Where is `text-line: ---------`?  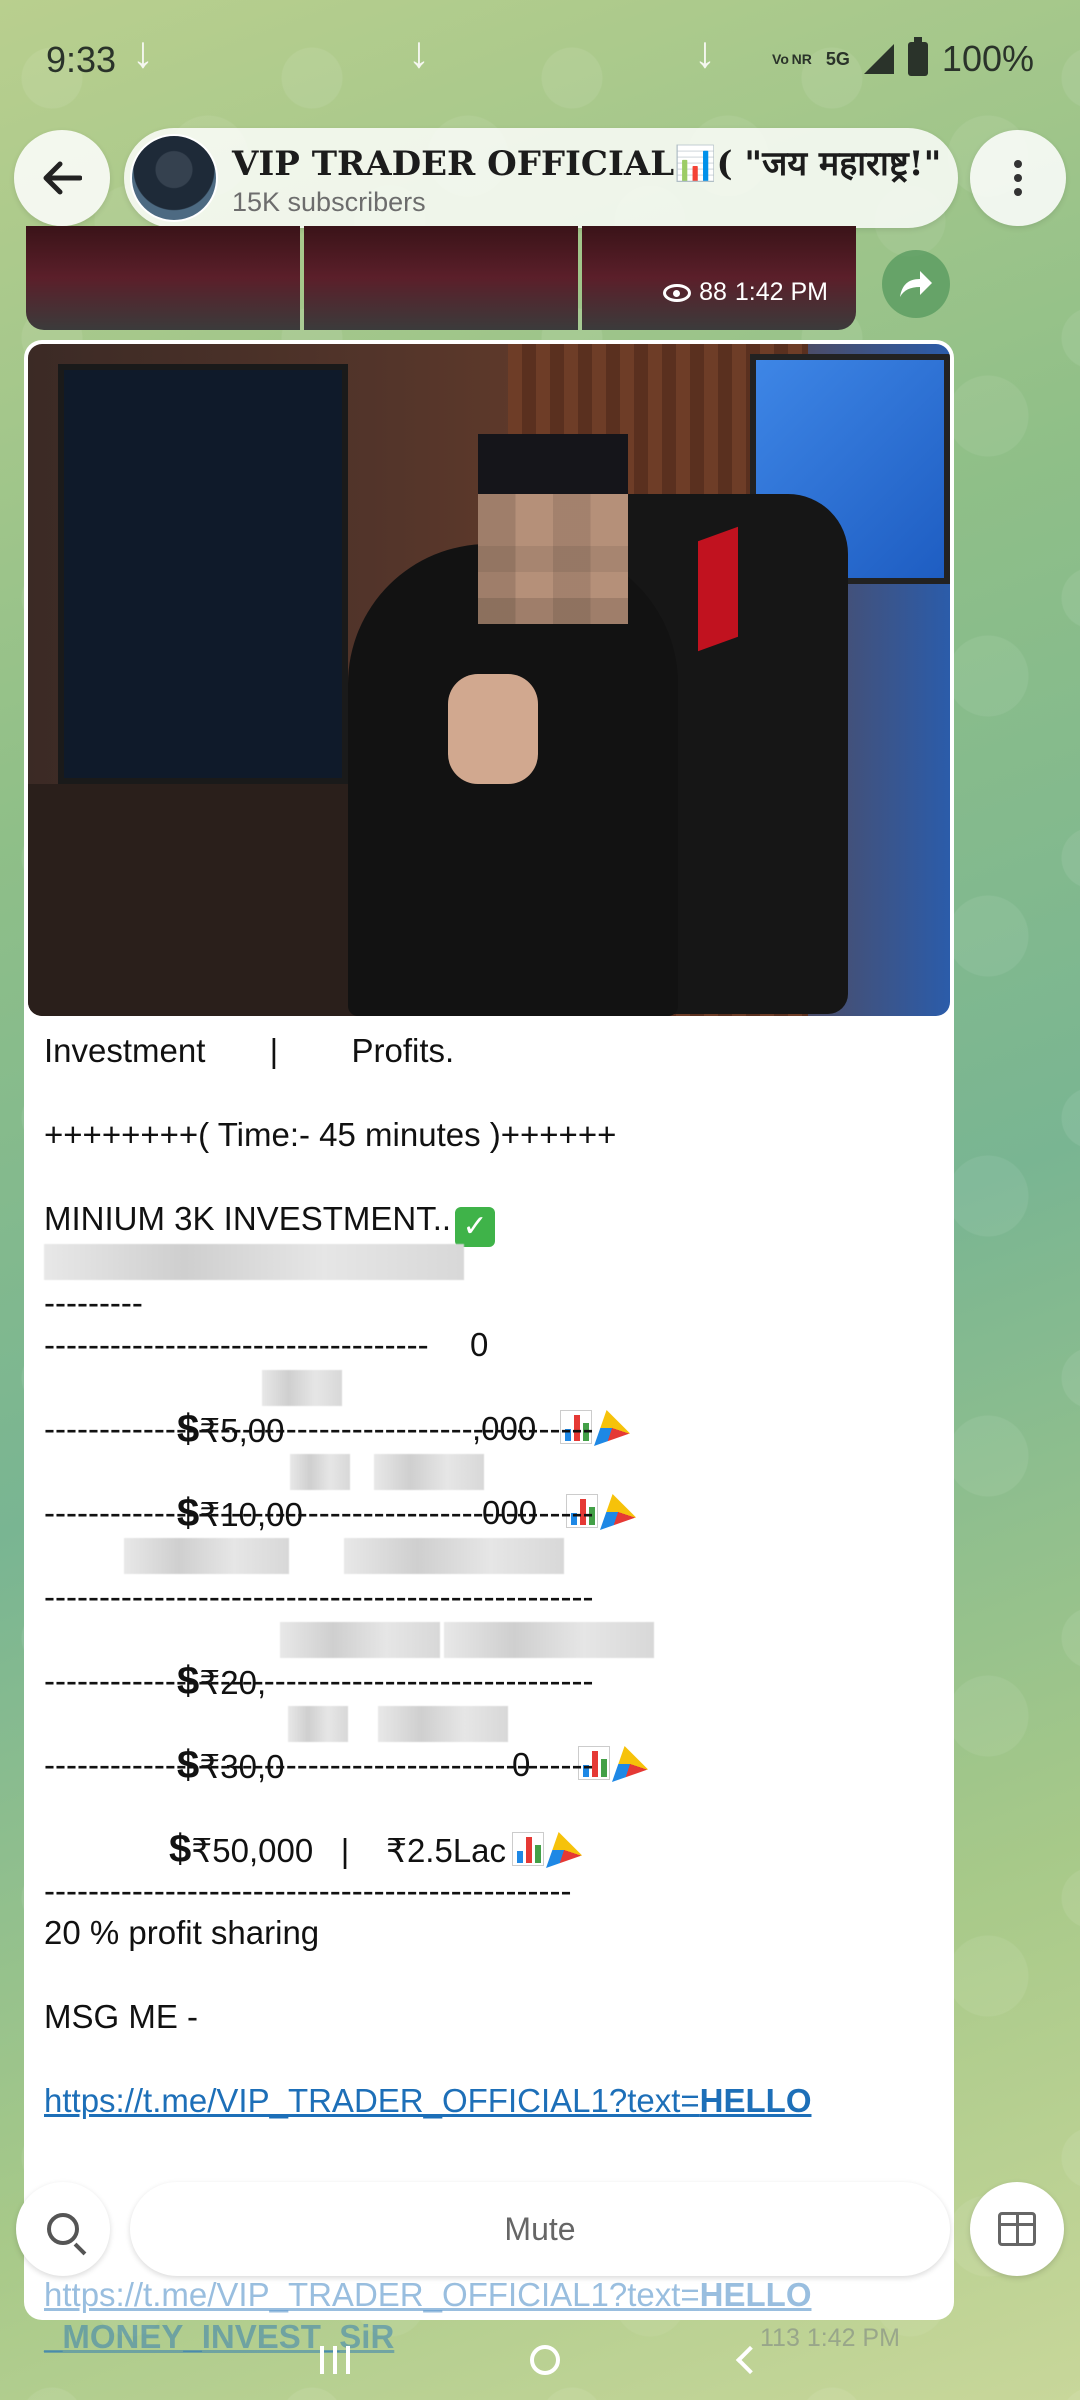
text-line: --------- is located at coordinates (93, 1302).